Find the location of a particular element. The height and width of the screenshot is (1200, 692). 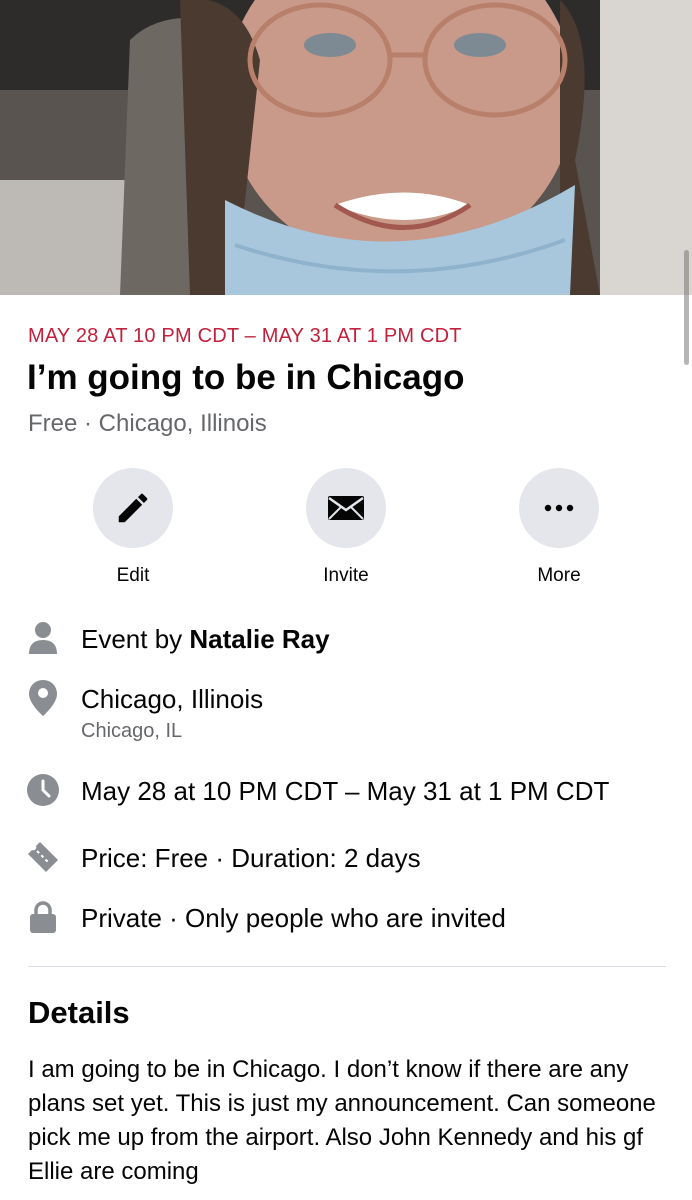

pencil-icon is located at coordinates (133, 508).